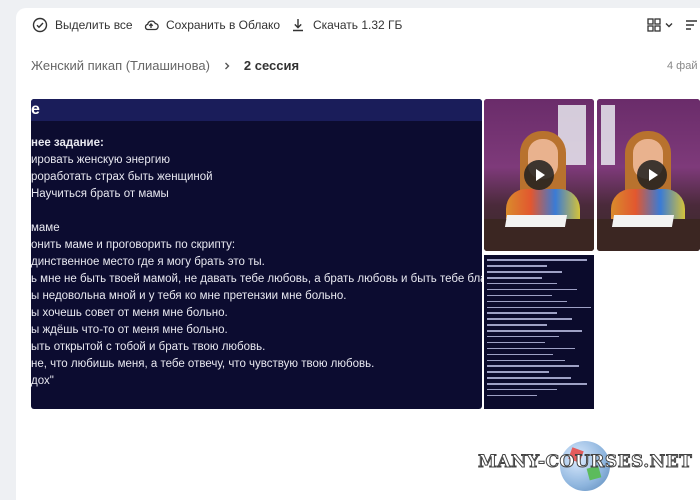 This screenshot has height=500, width=700. Describe the element at coordinates (271, 65) in the screenshot. I see `breadcrumb-current: 2 сессия` at that location.